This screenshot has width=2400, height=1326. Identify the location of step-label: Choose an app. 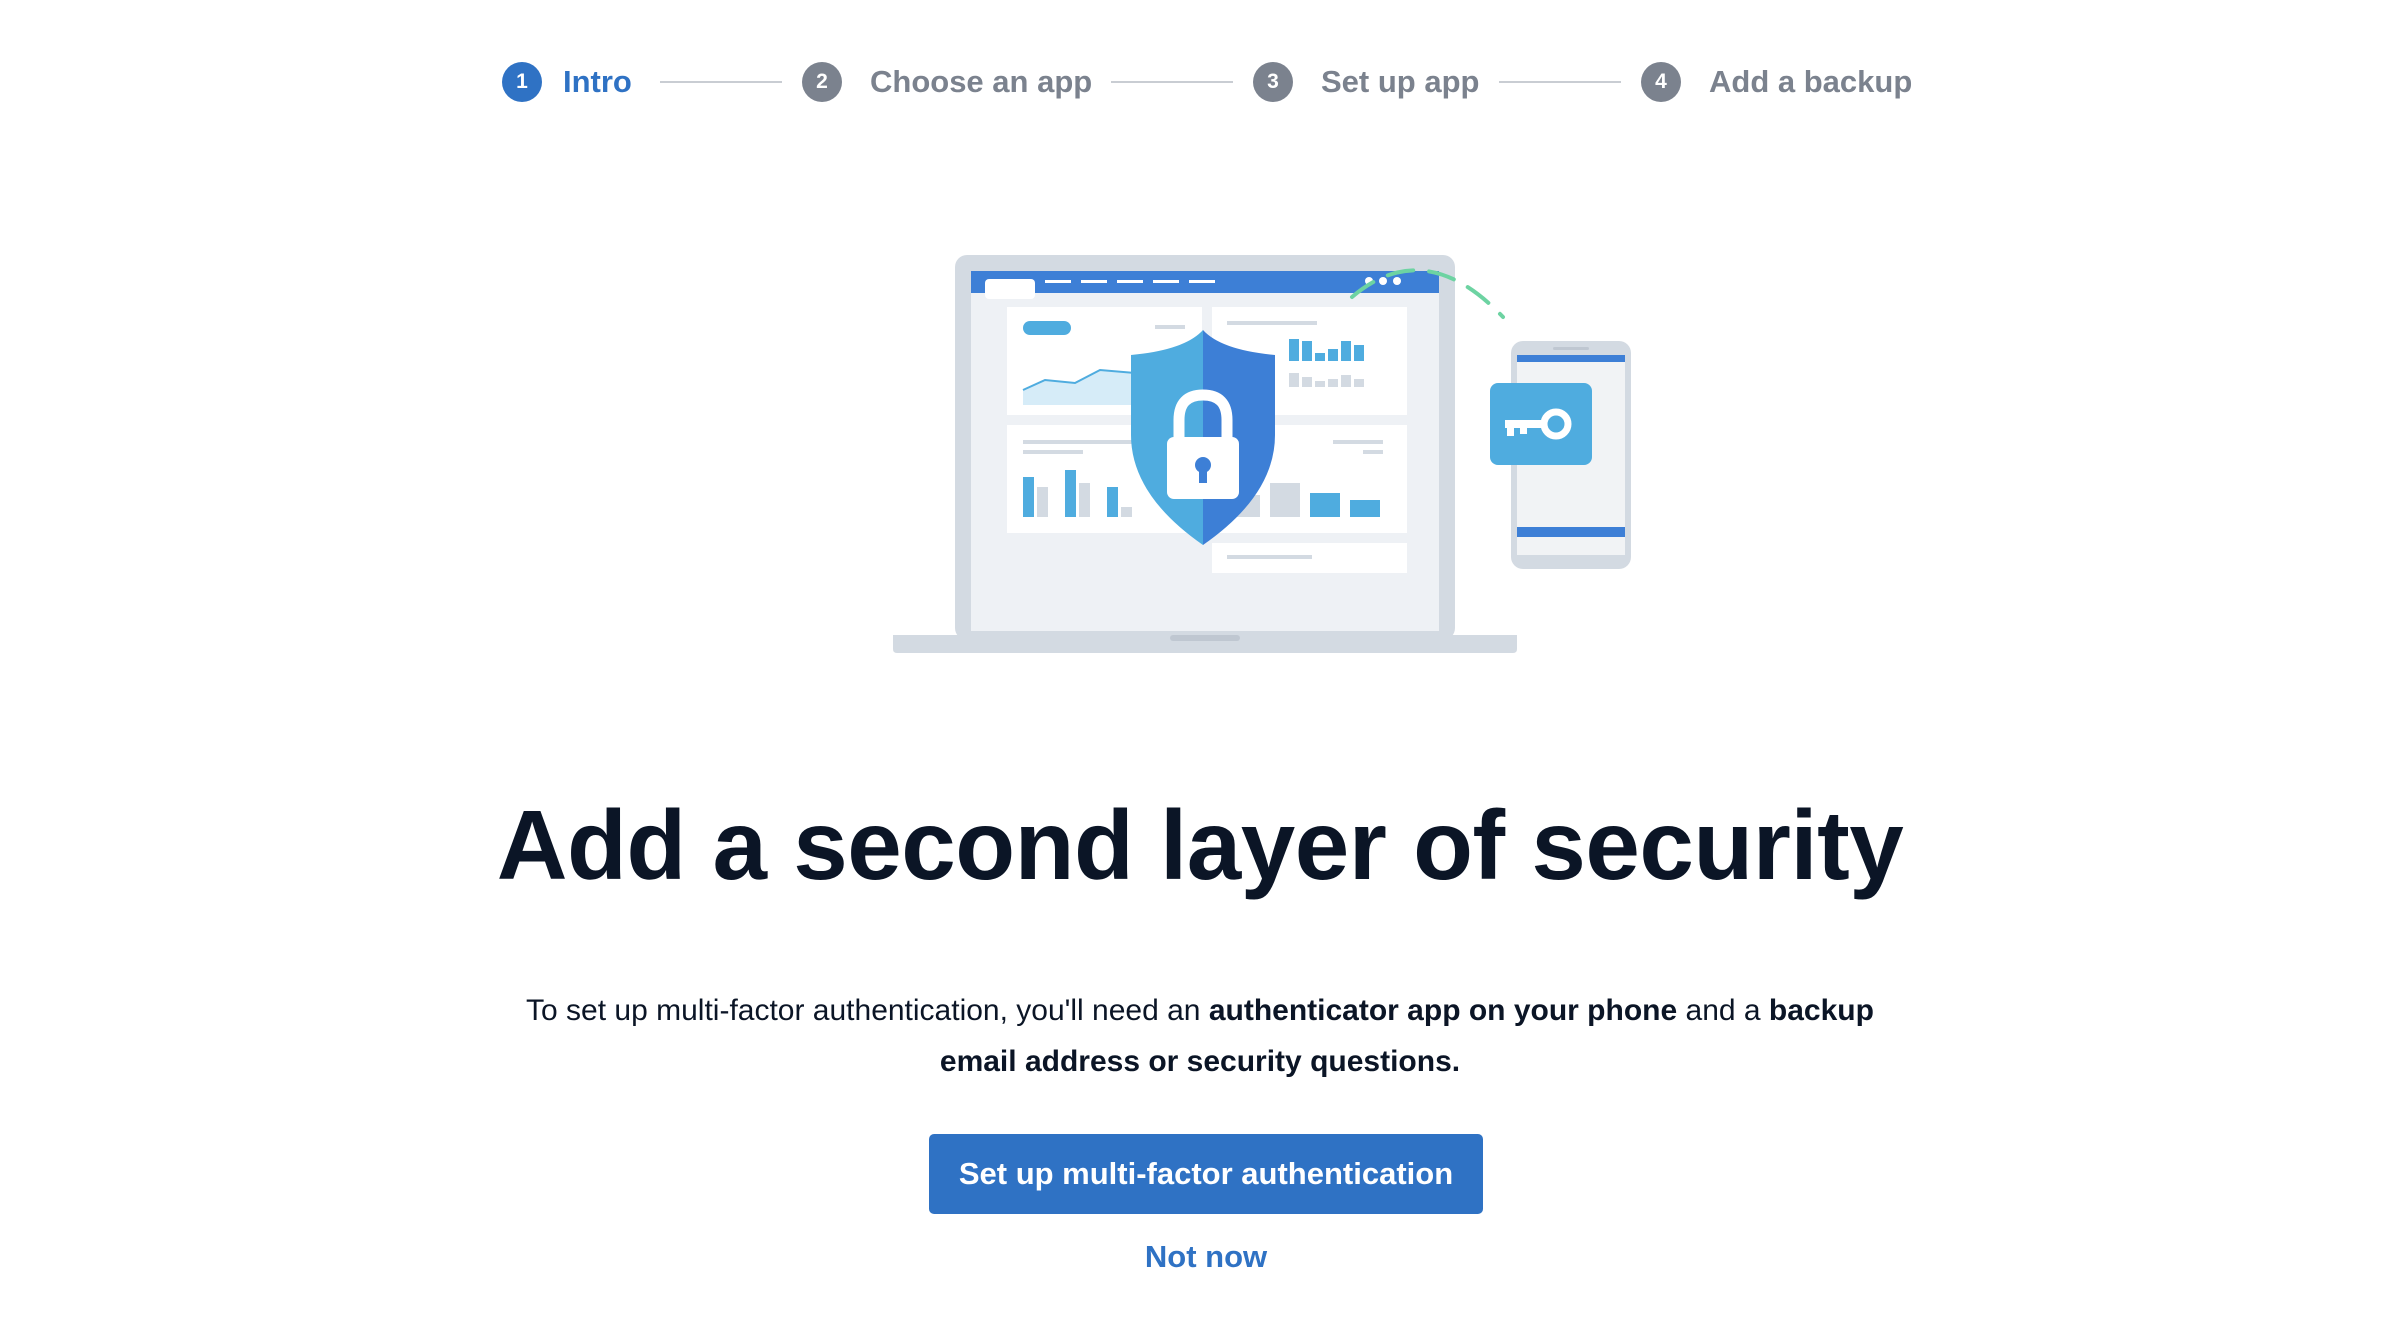
(981, 81).